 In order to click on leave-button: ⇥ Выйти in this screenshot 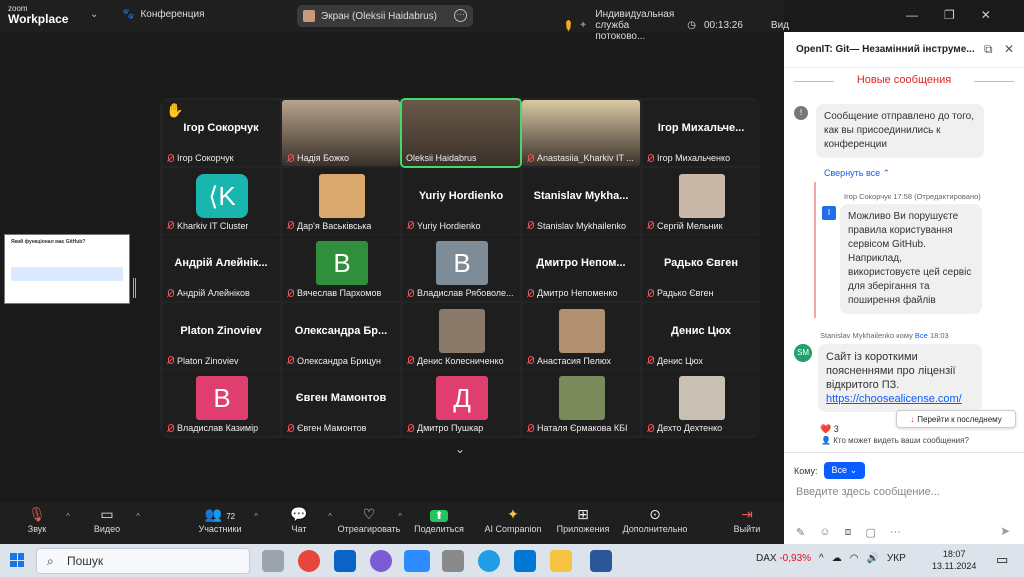, I will do `click(747, 519)`.